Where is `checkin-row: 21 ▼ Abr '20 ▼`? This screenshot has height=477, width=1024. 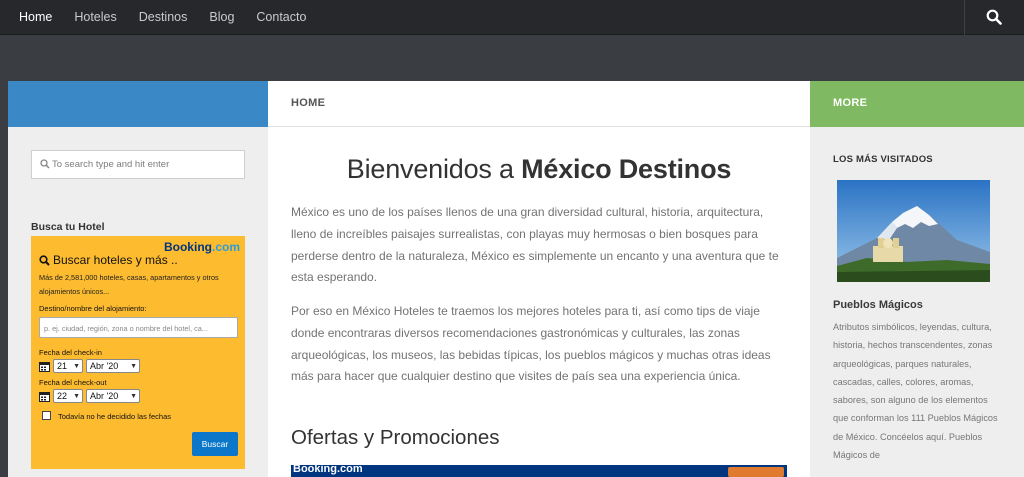
checkin-row: 21 ▼ Abr '20 ▼ is located at coordinates (89, 366).